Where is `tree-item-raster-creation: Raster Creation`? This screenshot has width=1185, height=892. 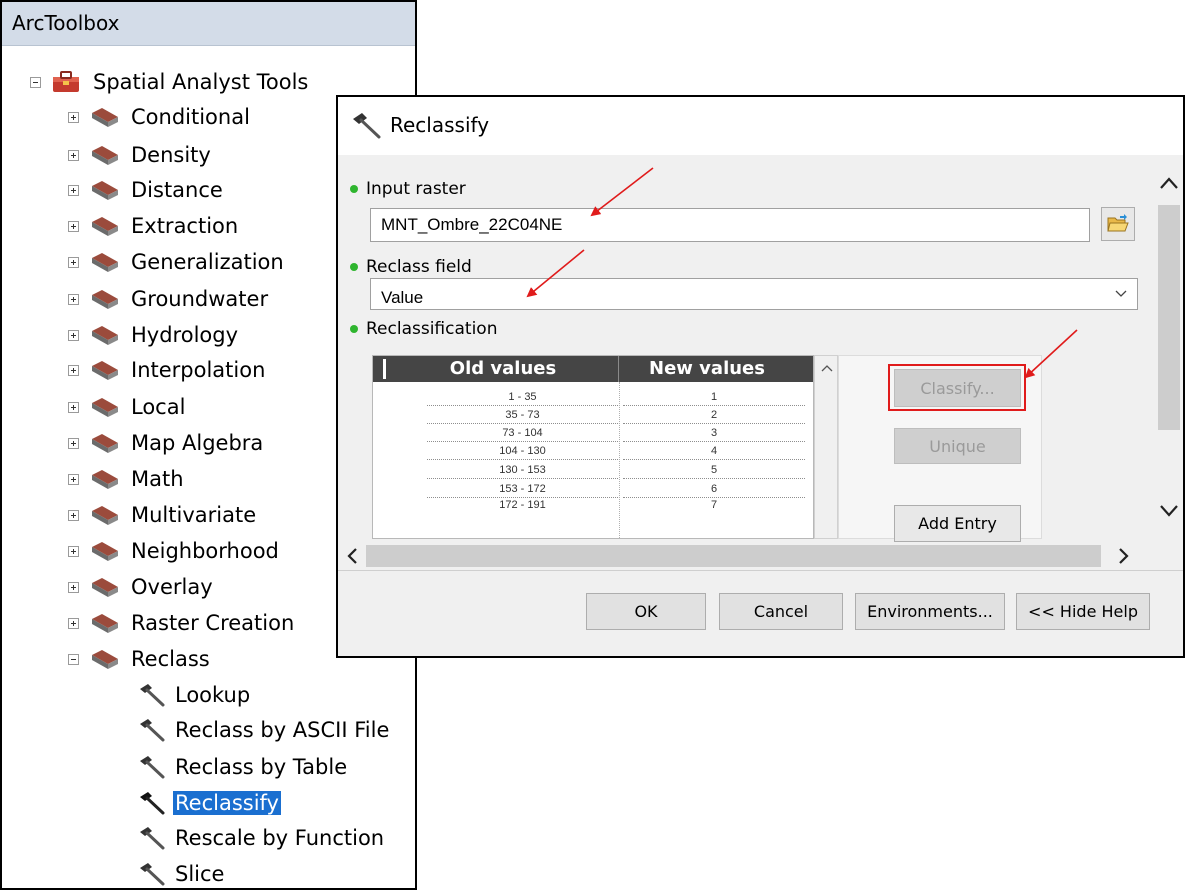
tree-item-raster-creation: Raster Creation is located at coordinates (182, 623).